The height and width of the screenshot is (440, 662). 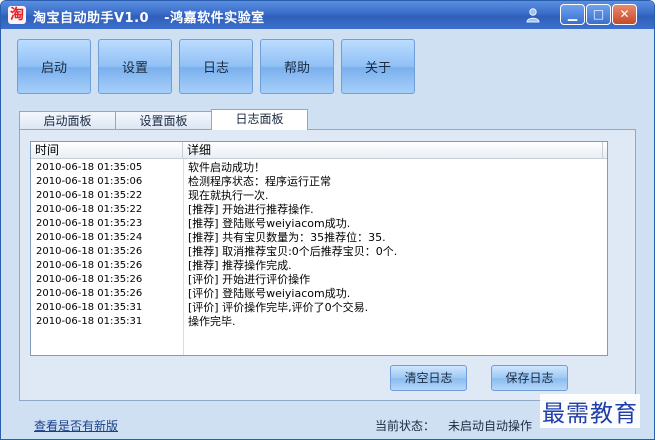 What do you see at coordinates (297, 66) in the screenshot?
I see `help-button: 帮助` at bounding box center [297, 66].